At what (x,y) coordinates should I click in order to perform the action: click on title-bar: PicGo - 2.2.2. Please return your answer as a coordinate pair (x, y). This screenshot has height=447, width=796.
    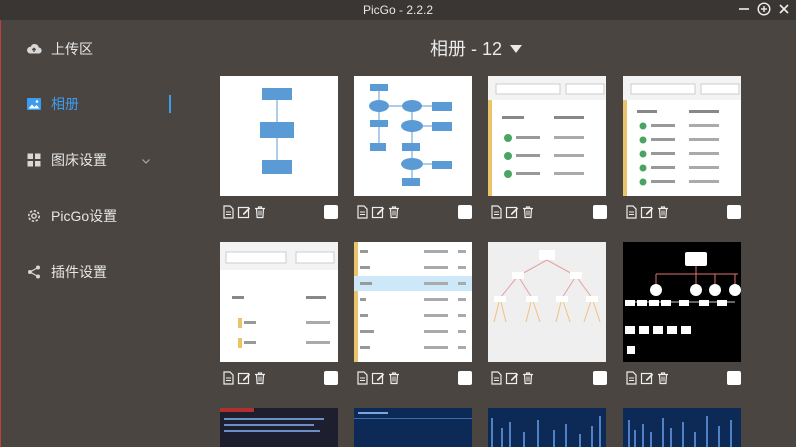
    Looking at the image, I should click on (398, 10).